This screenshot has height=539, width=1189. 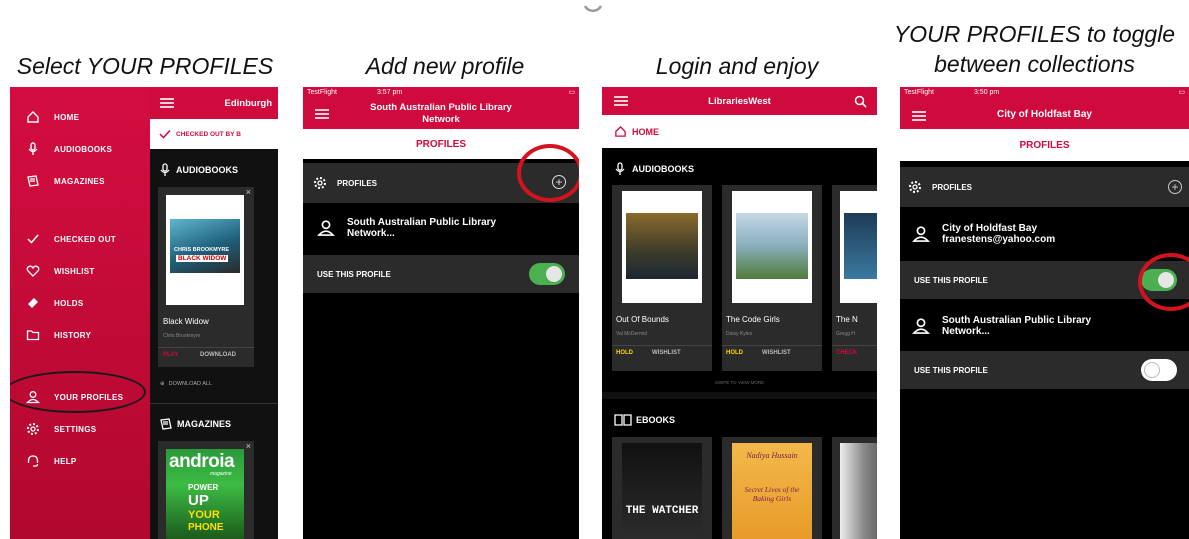 What do you see at coordinates (33, 303) in the screenshot?
I see `tag-icon` at bounding box center [33, 303].